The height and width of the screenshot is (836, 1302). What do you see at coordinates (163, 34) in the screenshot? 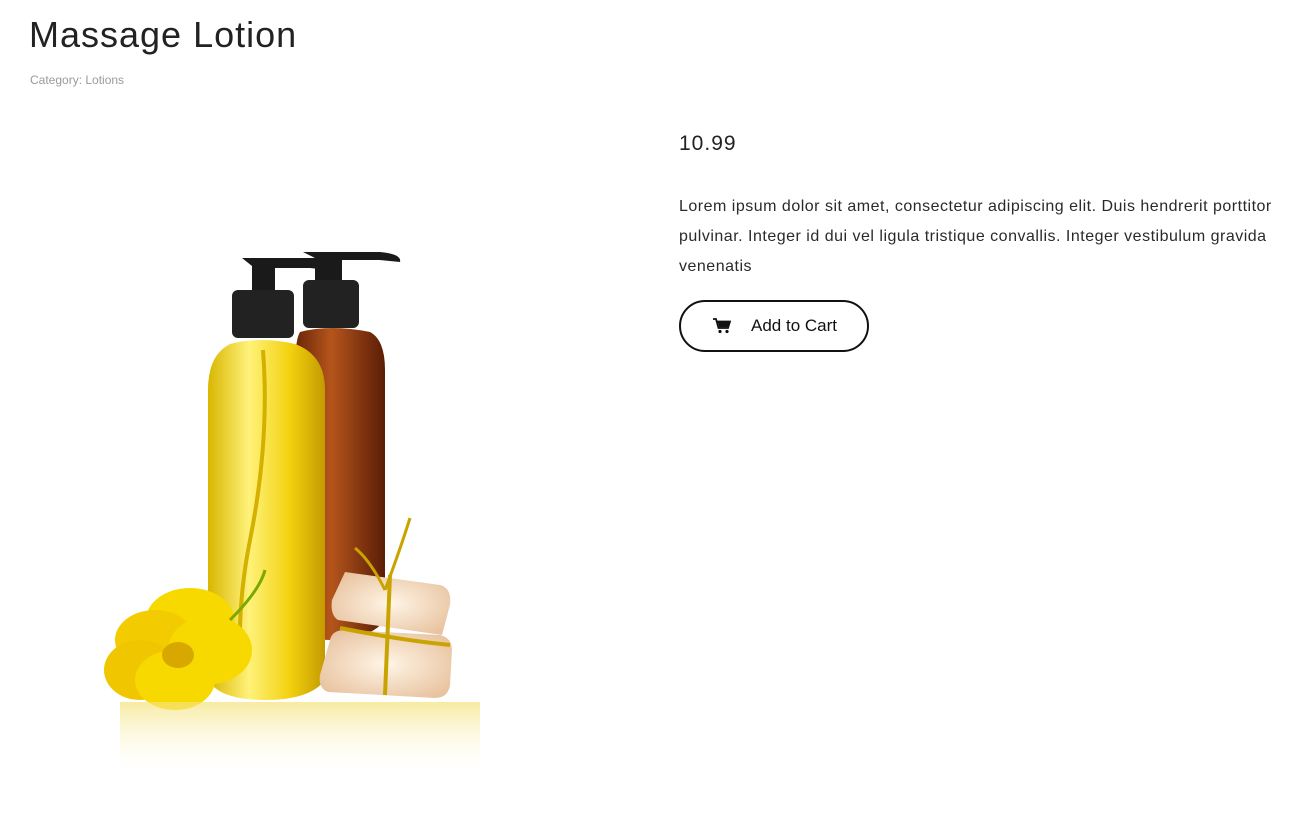
I see `page-title: Massage Lotion` at bounding box center [163, 34].